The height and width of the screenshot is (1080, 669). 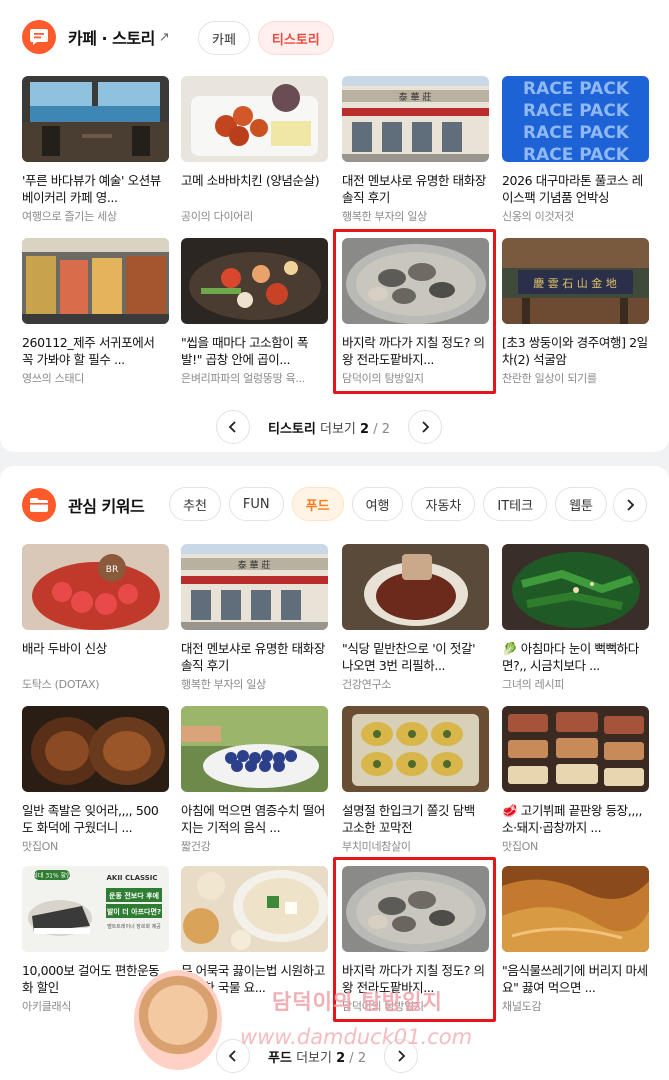 What do you see at coordinates (217, 216) in the screenshot?
I see `item-source: 공이의 다이어리` at bounding box center [217, 216].